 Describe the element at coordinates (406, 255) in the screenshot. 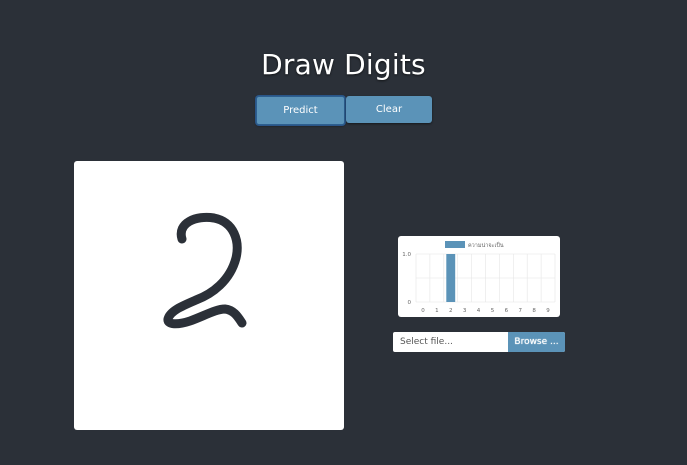

I see `chart-ytick-label: 1.0` at that location.